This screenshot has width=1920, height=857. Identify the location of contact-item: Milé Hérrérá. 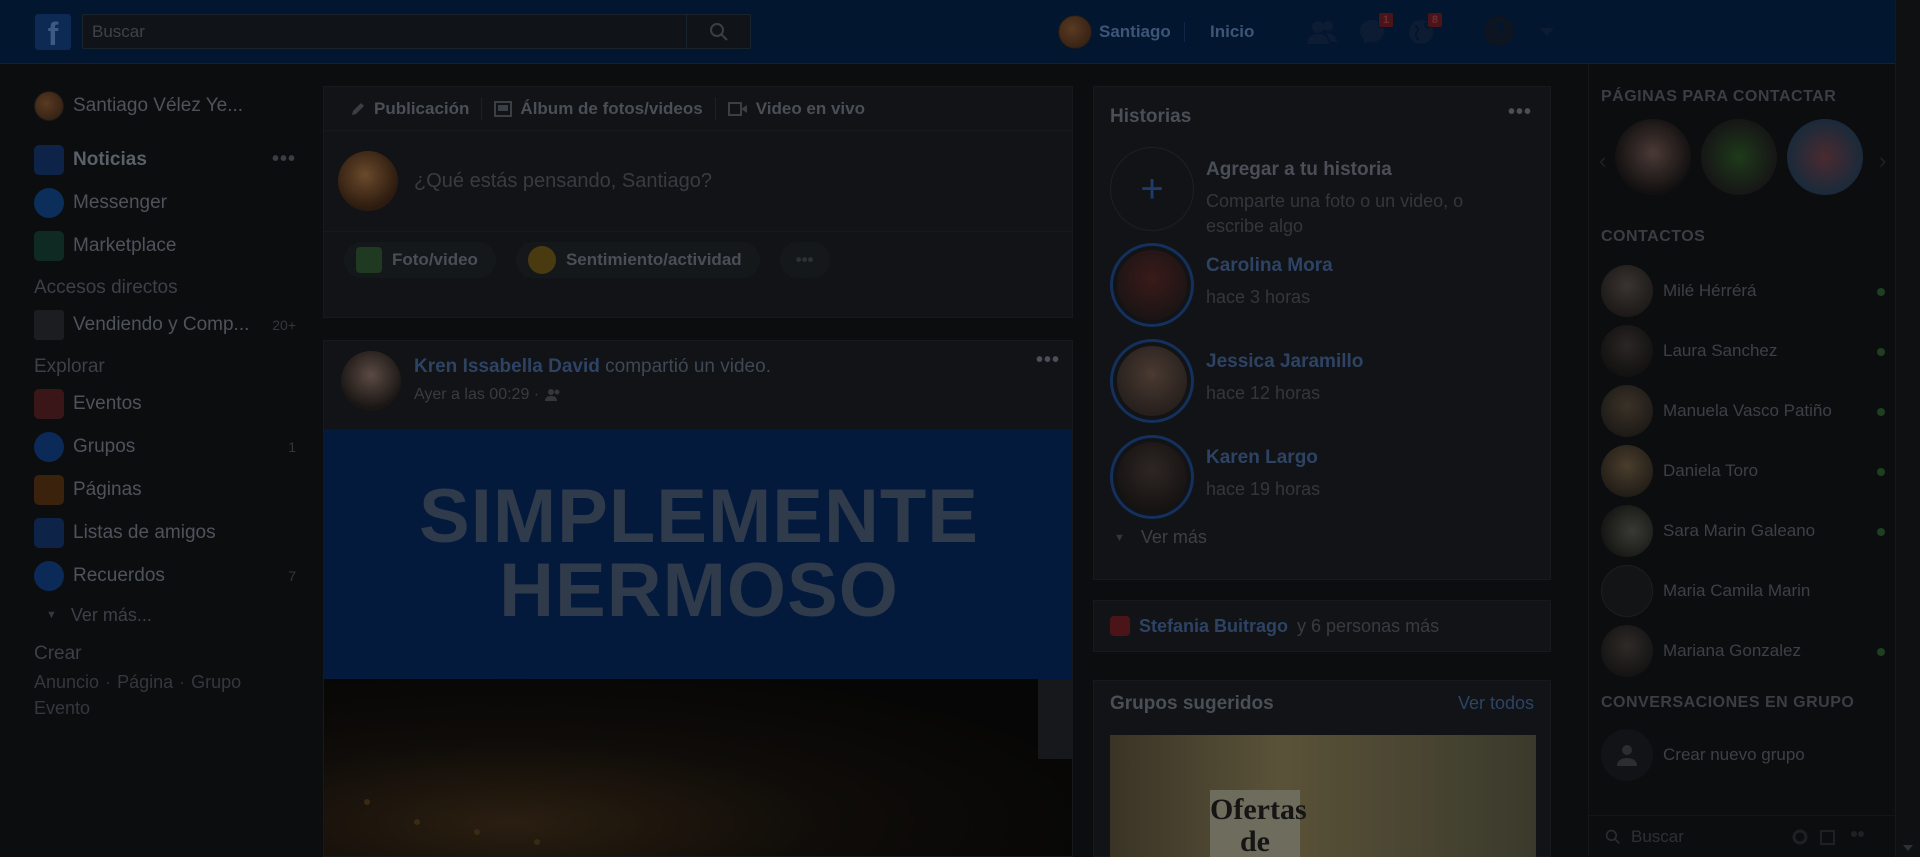
(1746, 291).